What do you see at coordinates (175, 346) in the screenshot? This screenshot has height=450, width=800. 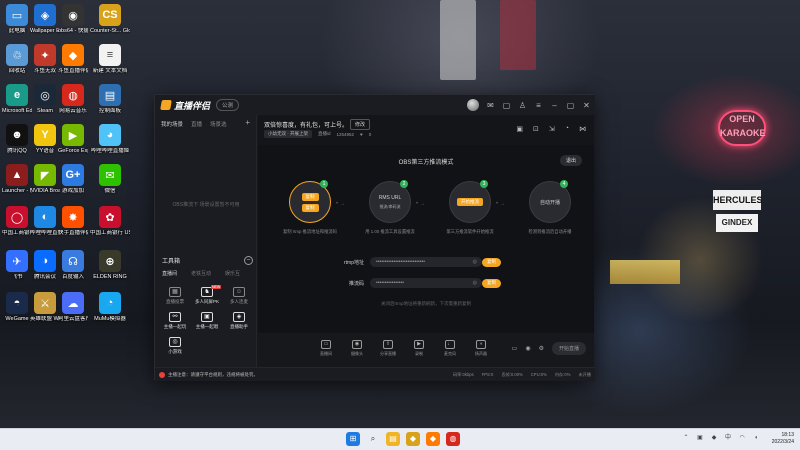 I see `tool-item: ◎ 小游戏` at bounding box center [175, 346].